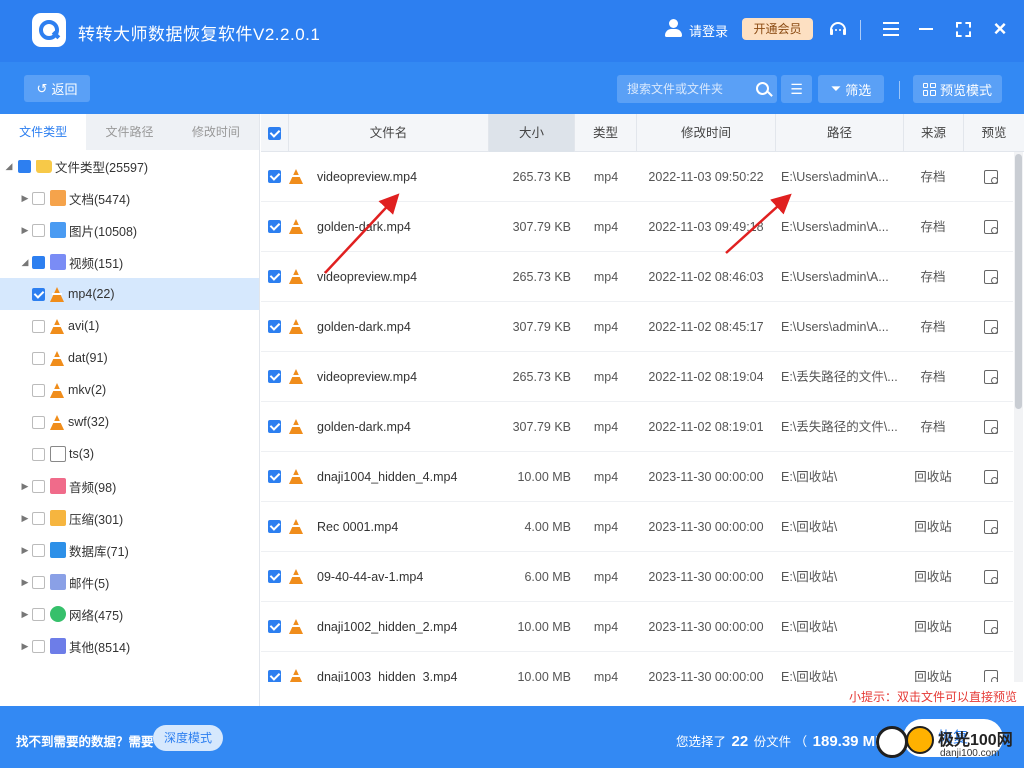  What do you see at coordinates (389, 133) in the screenshot?
I see `column-header-name: 文件名` at bounding box center [389, 133].